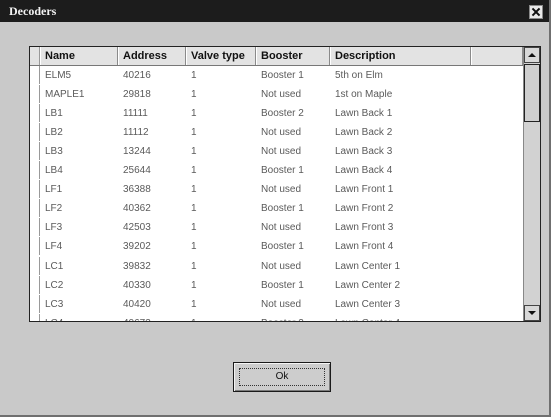 This screenshot has height=417, width=551. I want to click on cell-description: Lawn Back 3, so click(364, 152).